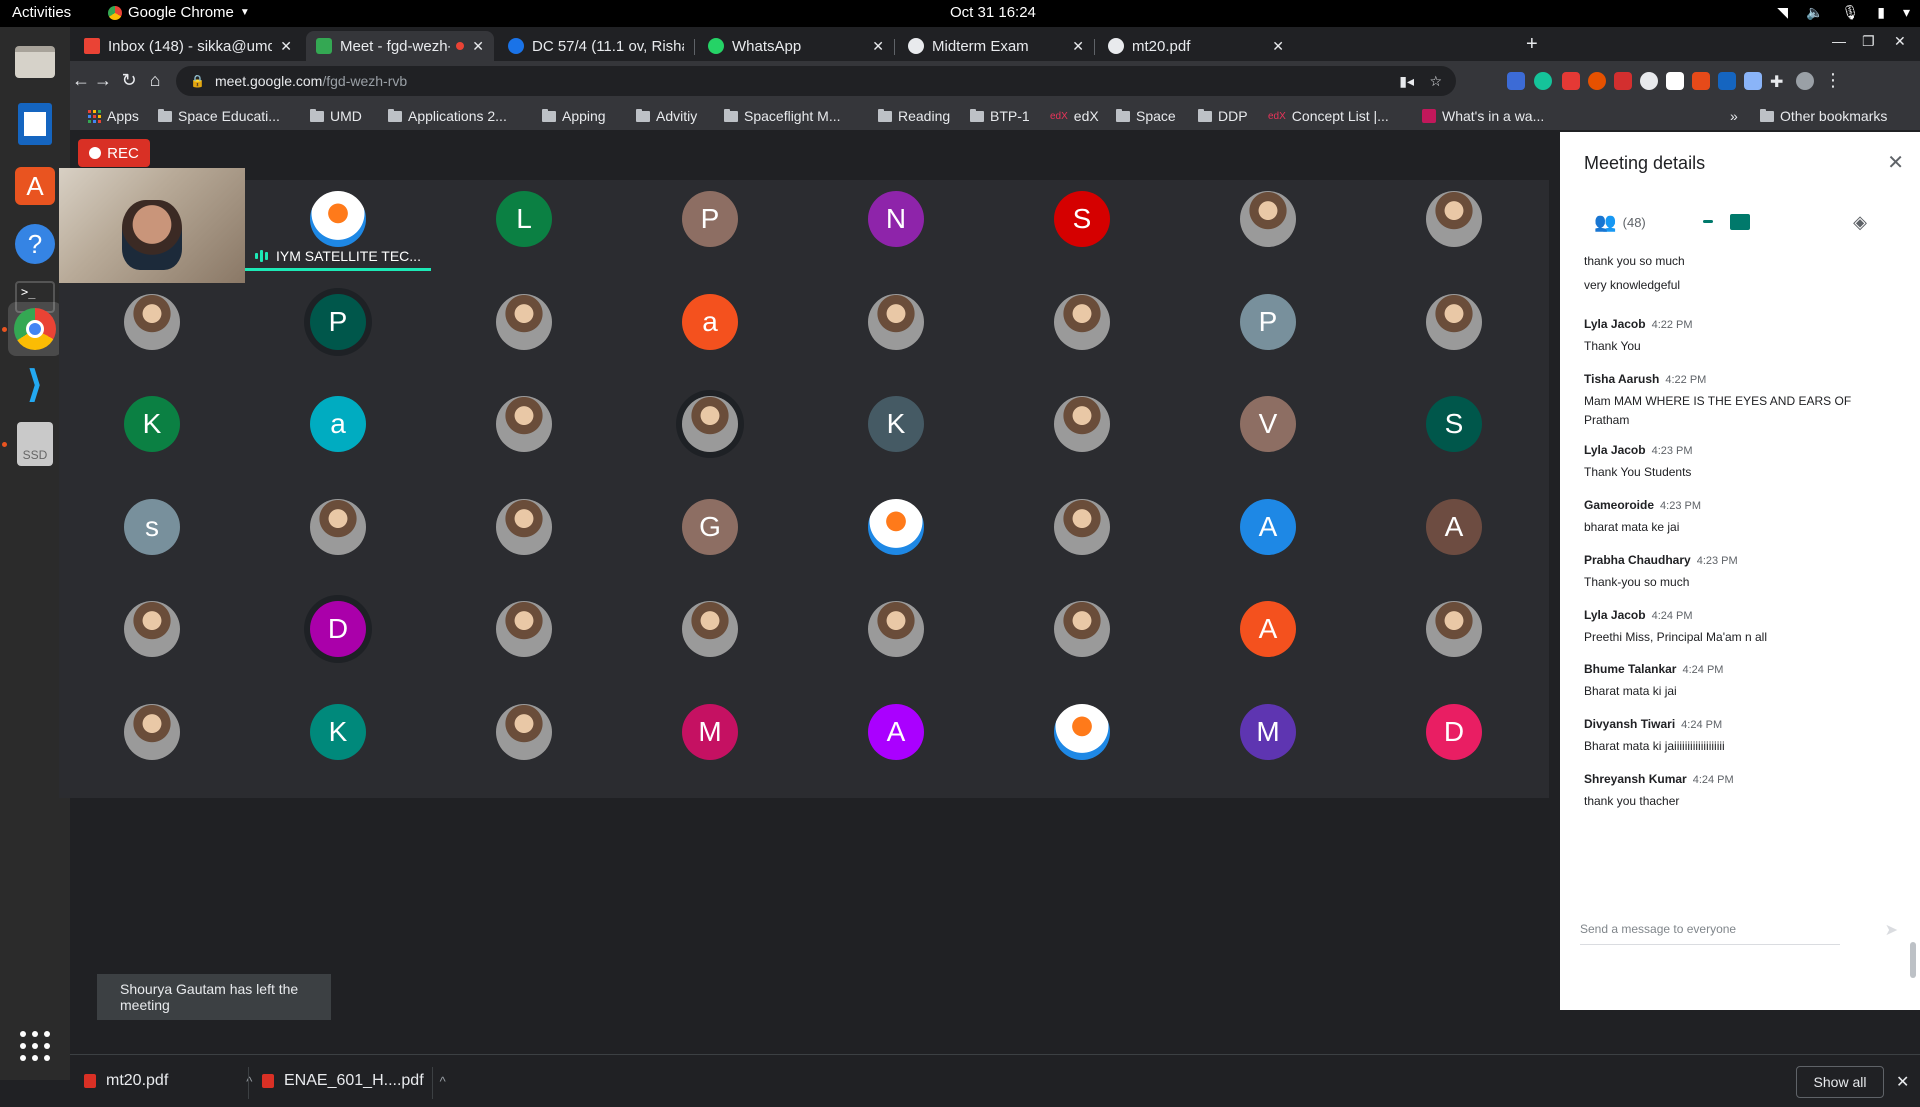  I want to click on files-icon, so click(35, 62).